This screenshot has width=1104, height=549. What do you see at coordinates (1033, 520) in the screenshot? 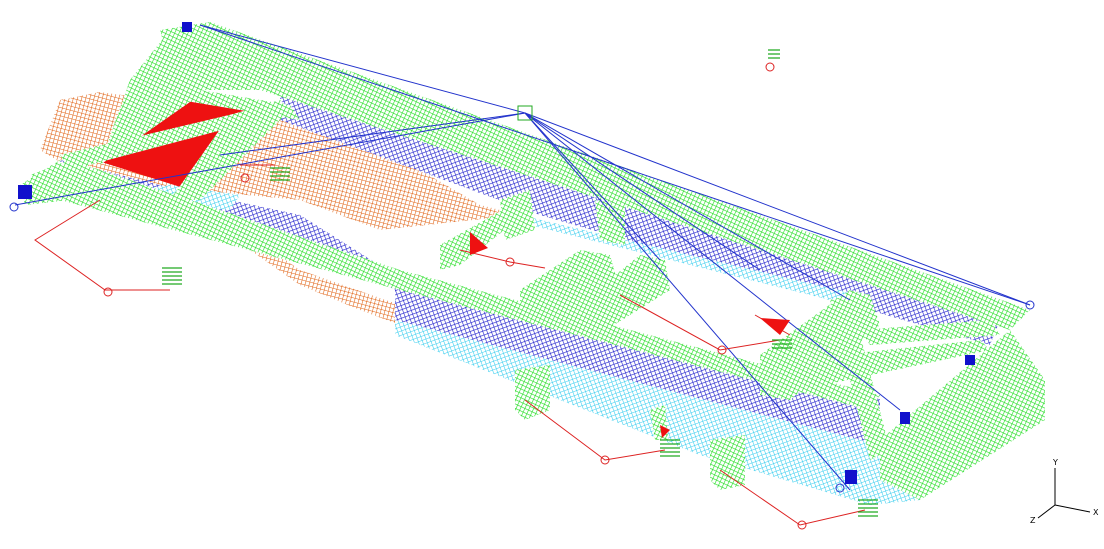
I see `axis-z-label: Z` at bounding box center [1033, 520].